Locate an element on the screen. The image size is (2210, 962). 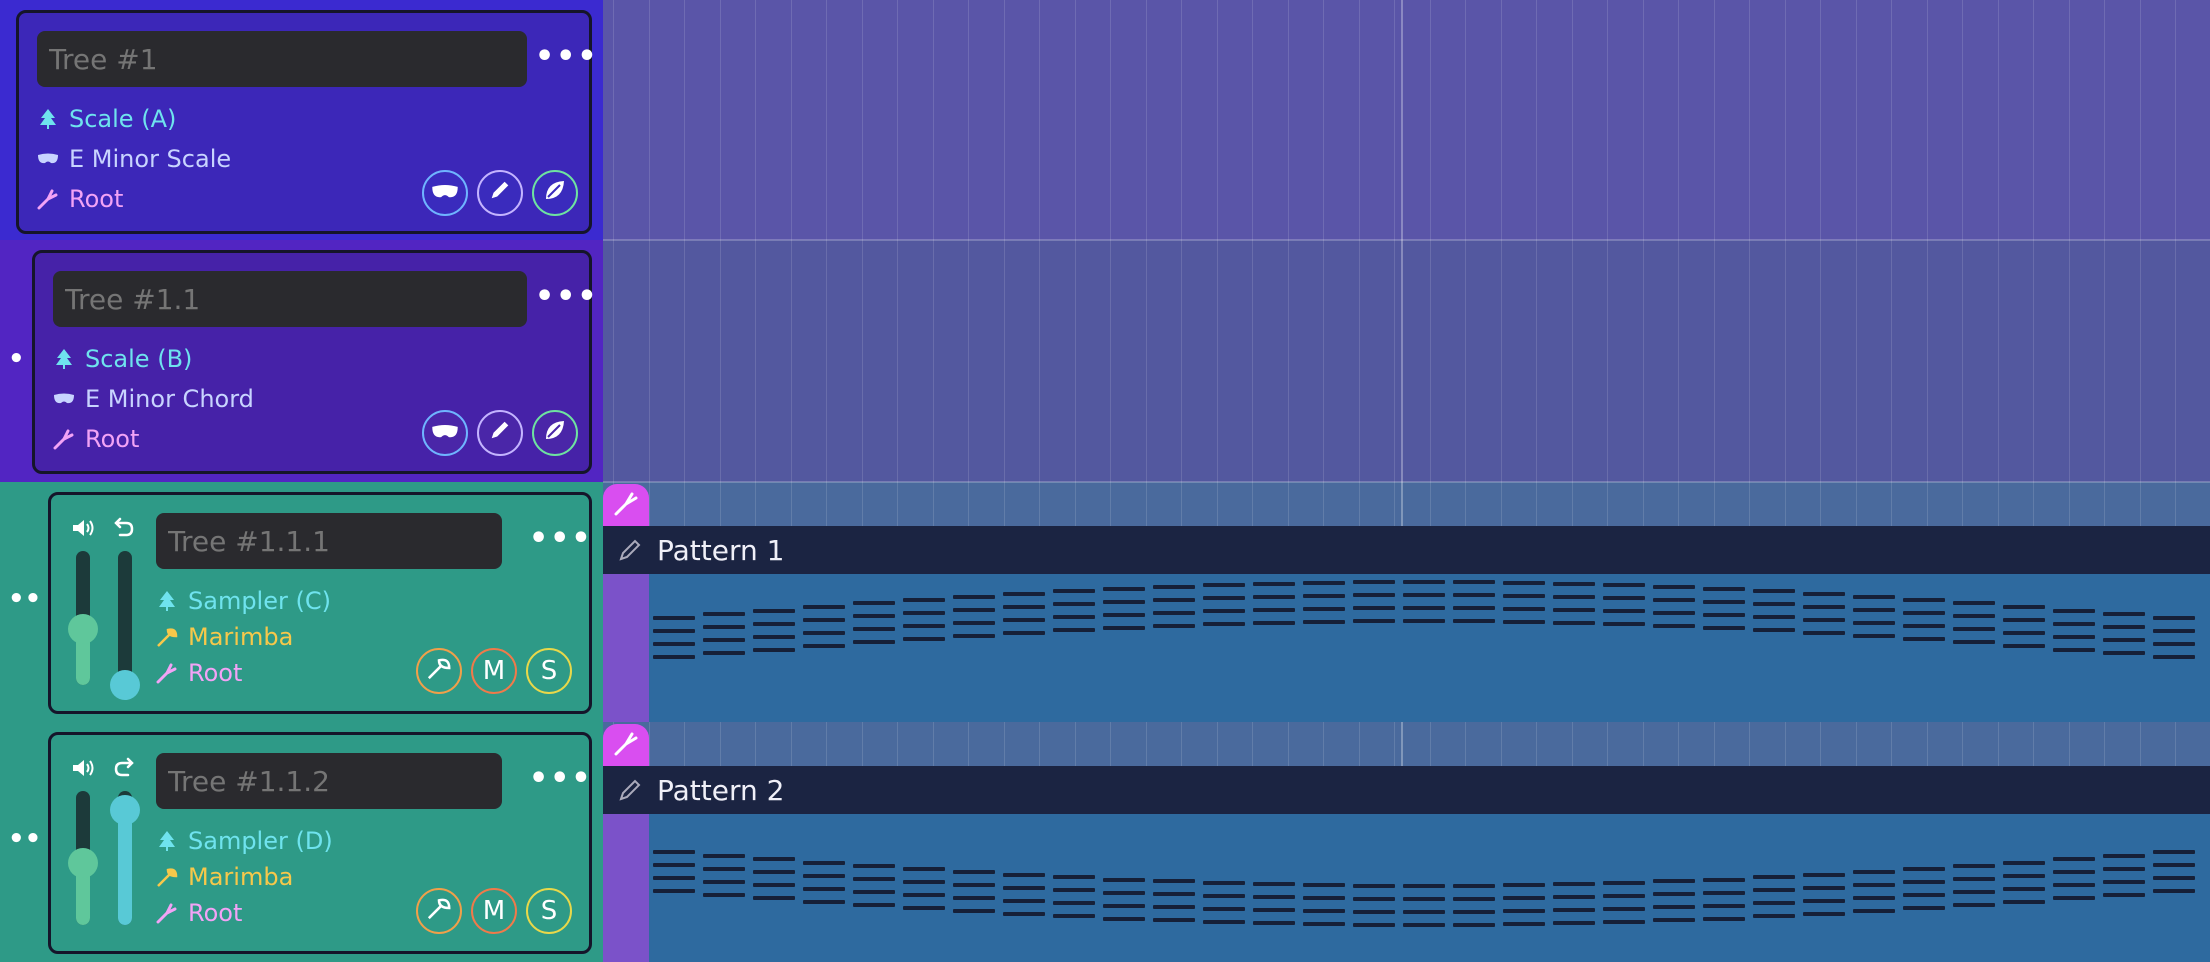
mask-button is located at coordinates (445, 433).